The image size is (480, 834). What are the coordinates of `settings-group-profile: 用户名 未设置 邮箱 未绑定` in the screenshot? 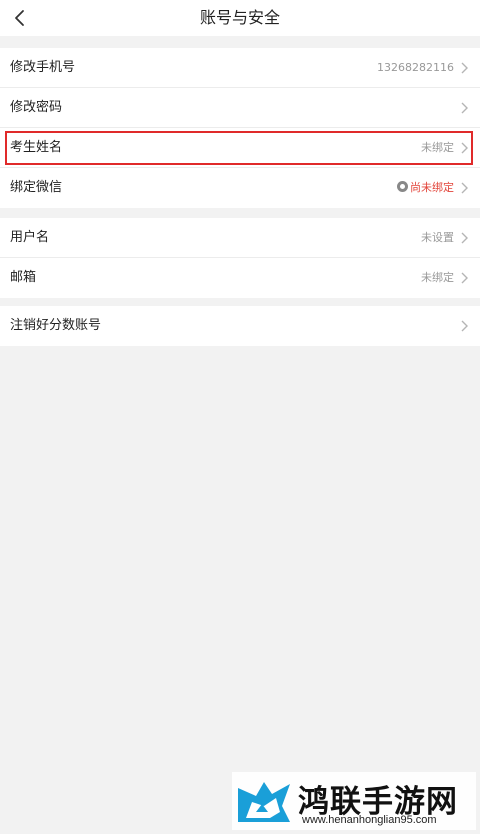 It's located at (240, 258).